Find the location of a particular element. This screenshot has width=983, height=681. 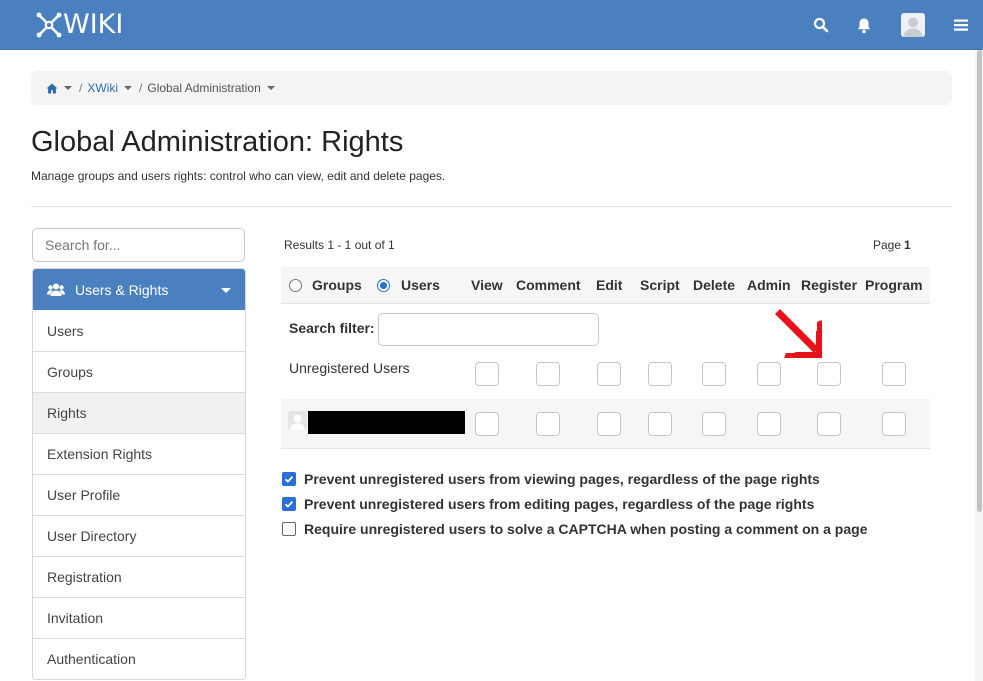

column-edit: Edit is located at coordinates (609, 285).